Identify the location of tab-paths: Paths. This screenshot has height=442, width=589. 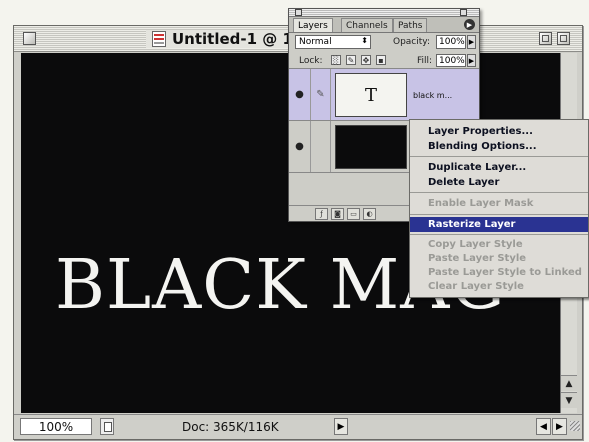
(410, 25).